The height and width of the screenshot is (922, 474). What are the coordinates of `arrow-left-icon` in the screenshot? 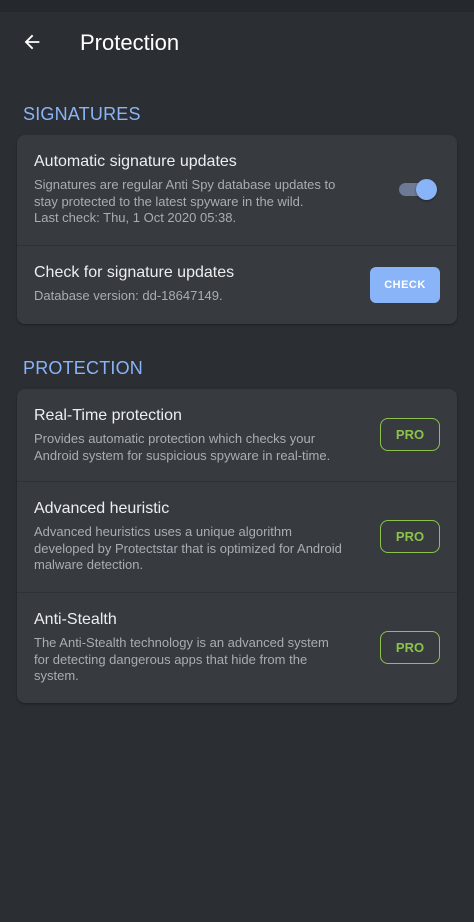 It's located at (32, 42).